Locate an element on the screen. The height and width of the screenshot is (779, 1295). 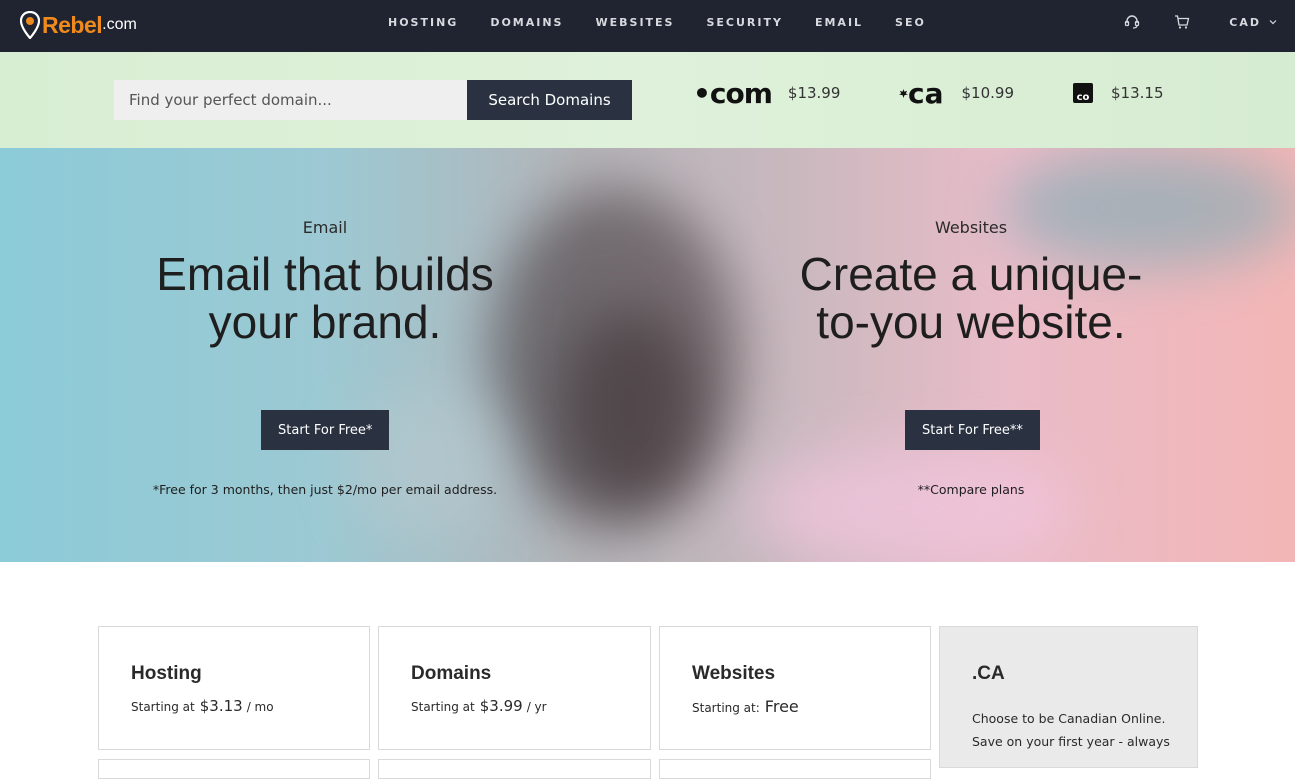
com-logo: •com is located at coordinates (733, 93).